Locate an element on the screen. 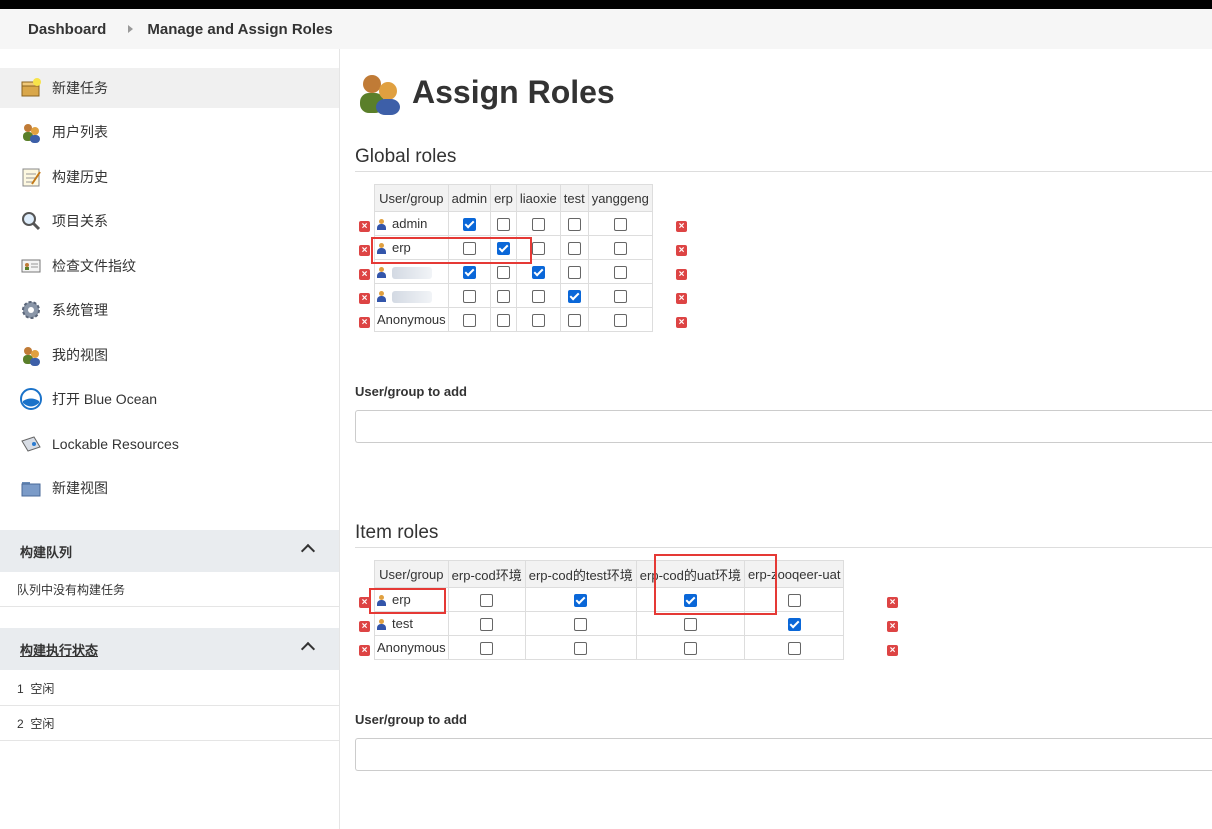  executors-header: 构建执行状态 is located at coordinates (169, 649).